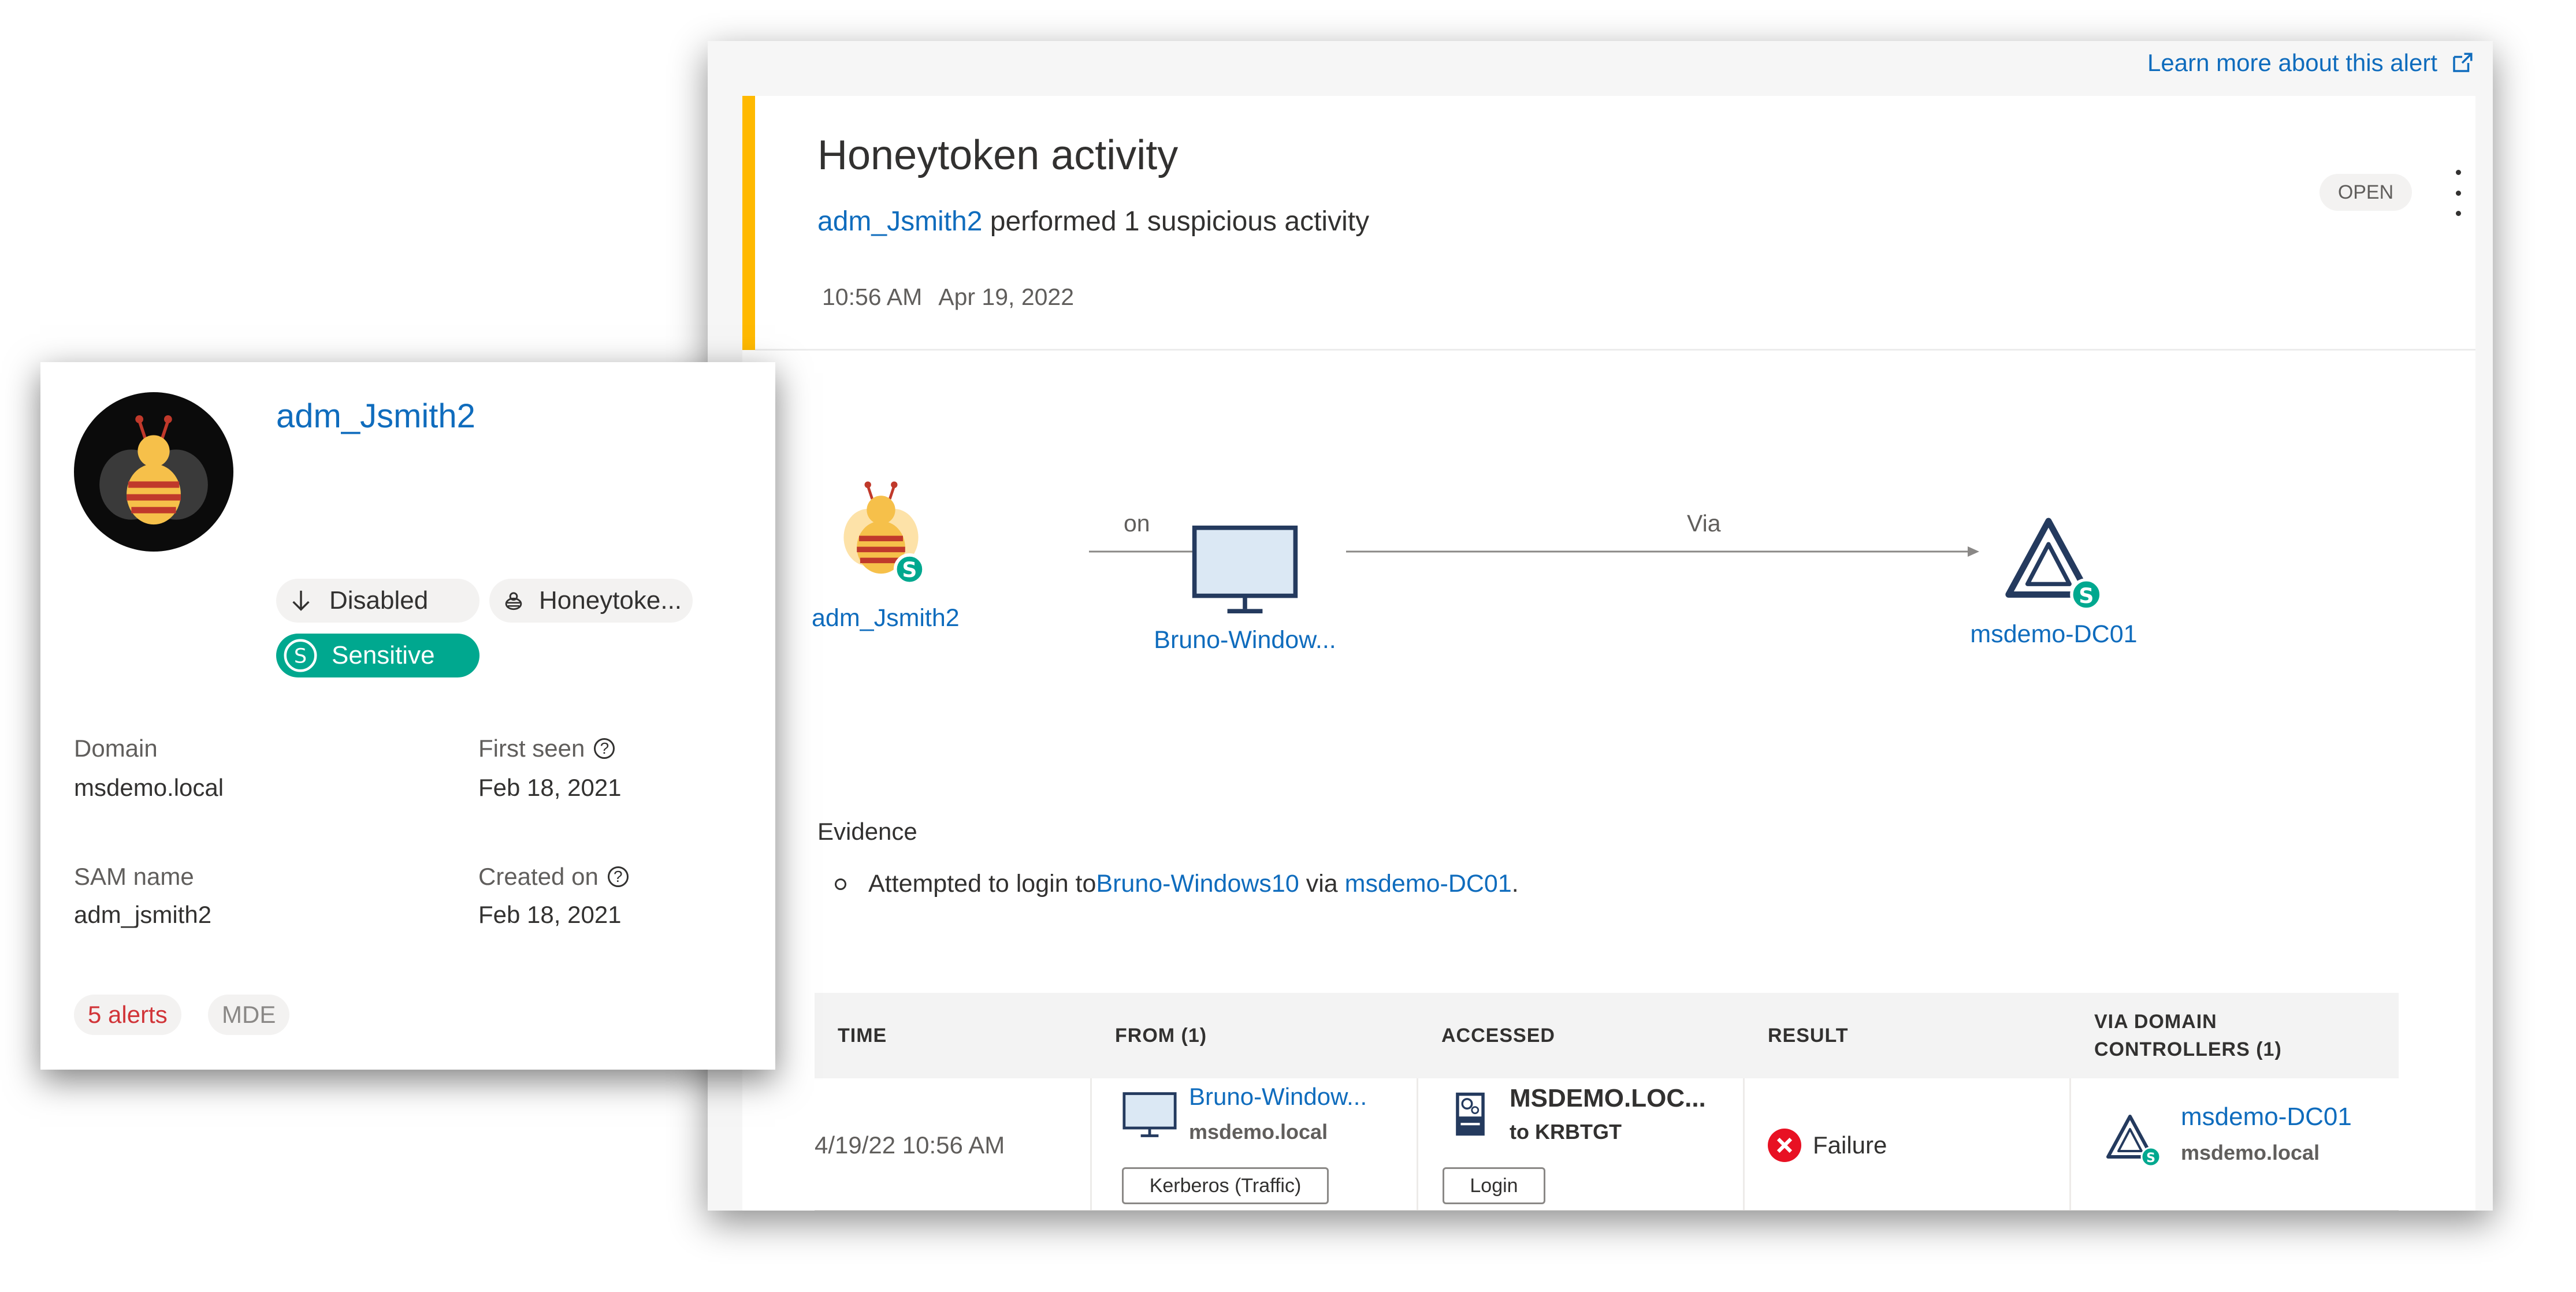 The image size is (2576, 1292). I want to click on from-domain: msdemo.local, so click(1258, 1132).